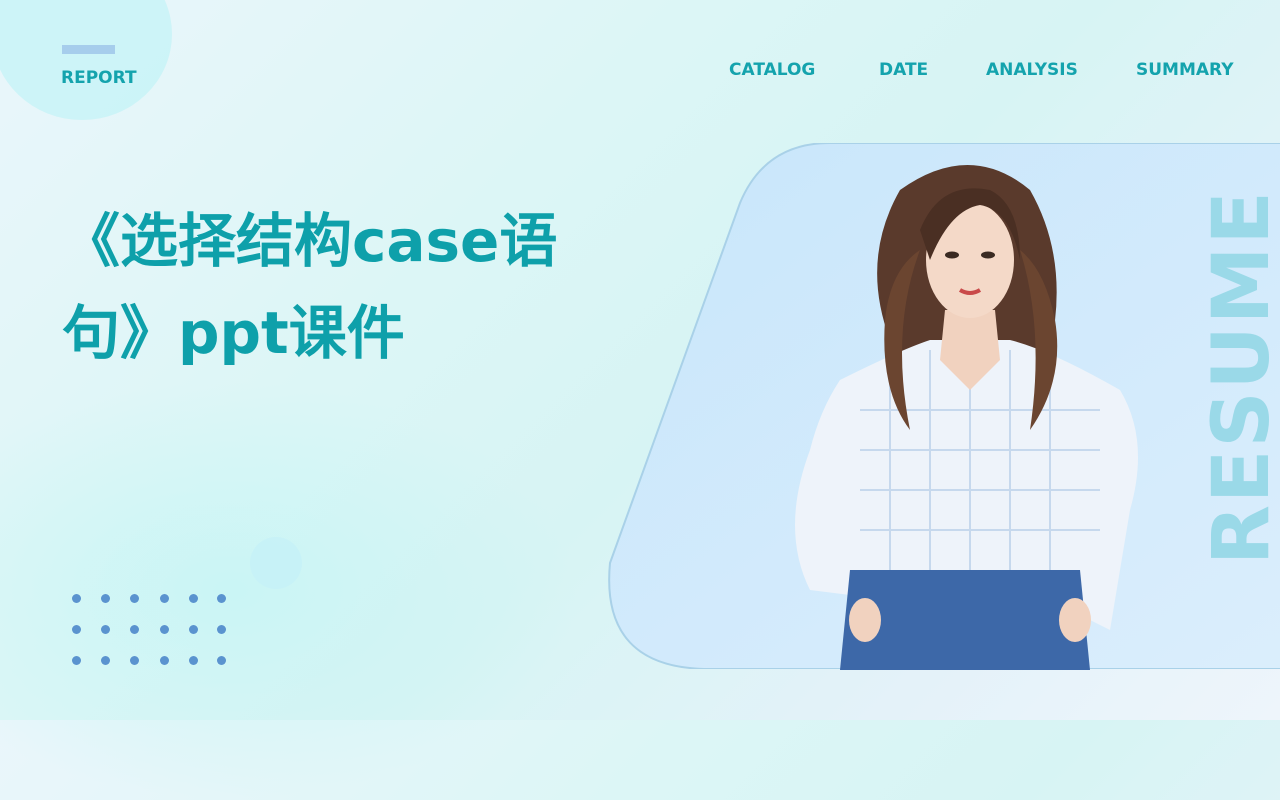 The height and width of the screenshot is (800, 1280). What do you see at coordinates (310, 241) in the screenshot?
I see `title-line-1: 《选择结构case语` at bounding box center [310, 241].